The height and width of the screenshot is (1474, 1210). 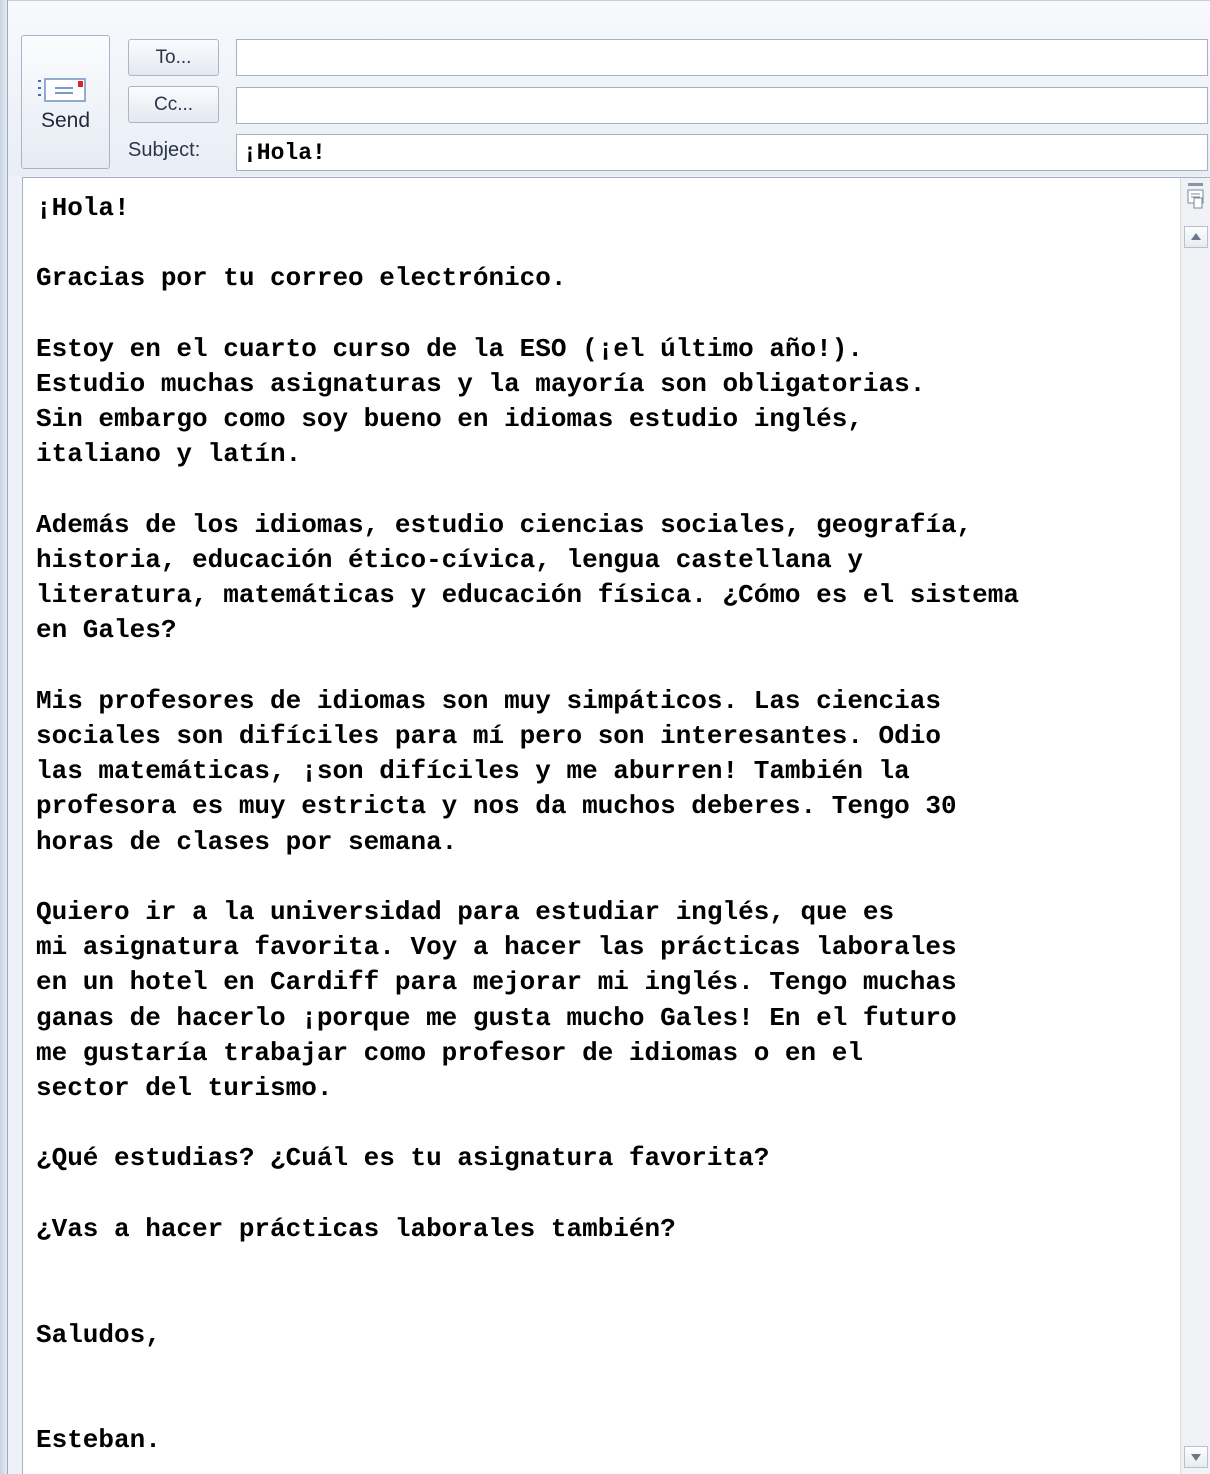 I want to click on arrow-down-icon, so click(x=1196, y=1457).